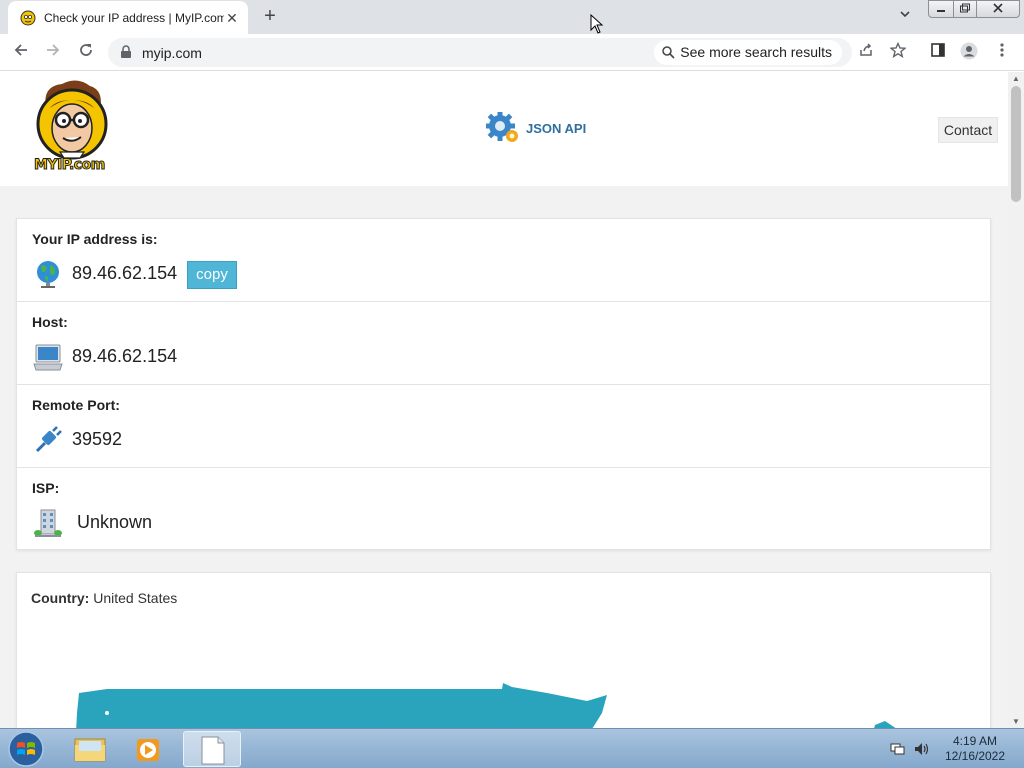 This screenshot has width=1024, height=768. I want to click on minimize-button, so click(941, 9).